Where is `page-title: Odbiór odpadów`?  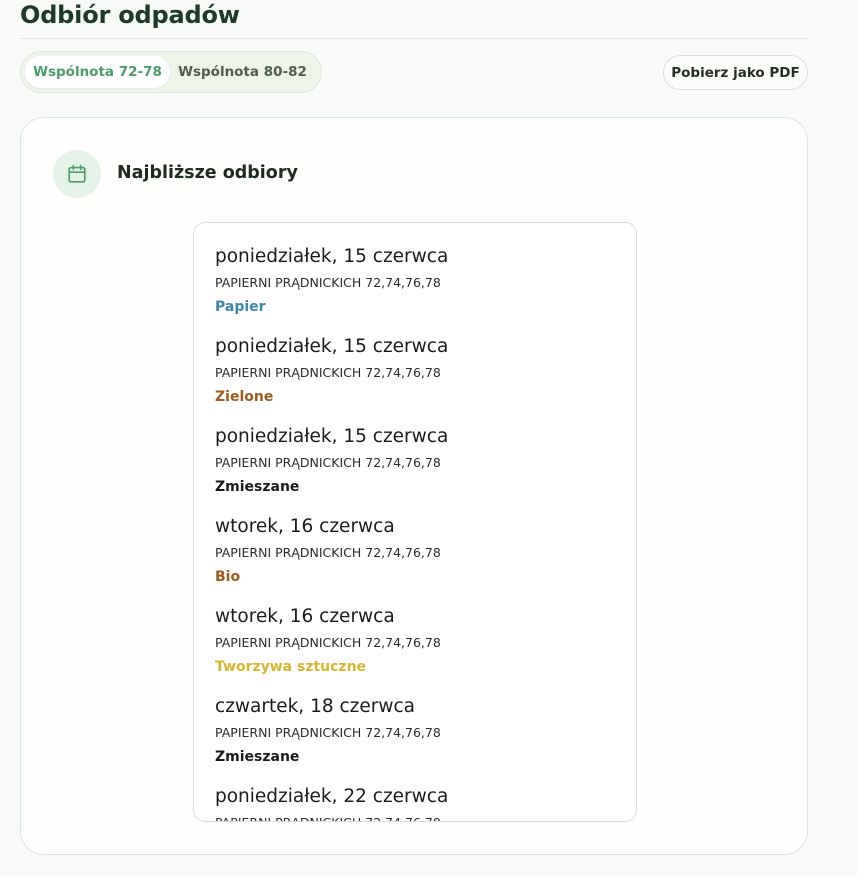 page-title: Odbiór odpadów is located at coordinates (130, 15).